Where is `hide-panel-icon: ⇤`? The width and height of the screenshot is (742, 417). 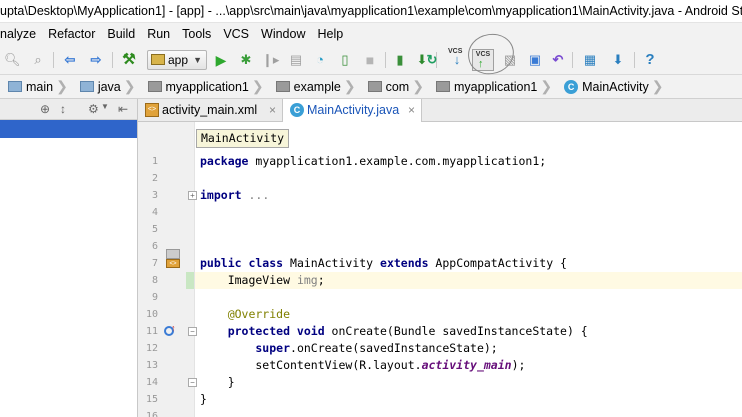
hide-panel-icon: ⇤ is located at coordinates (123, 109).